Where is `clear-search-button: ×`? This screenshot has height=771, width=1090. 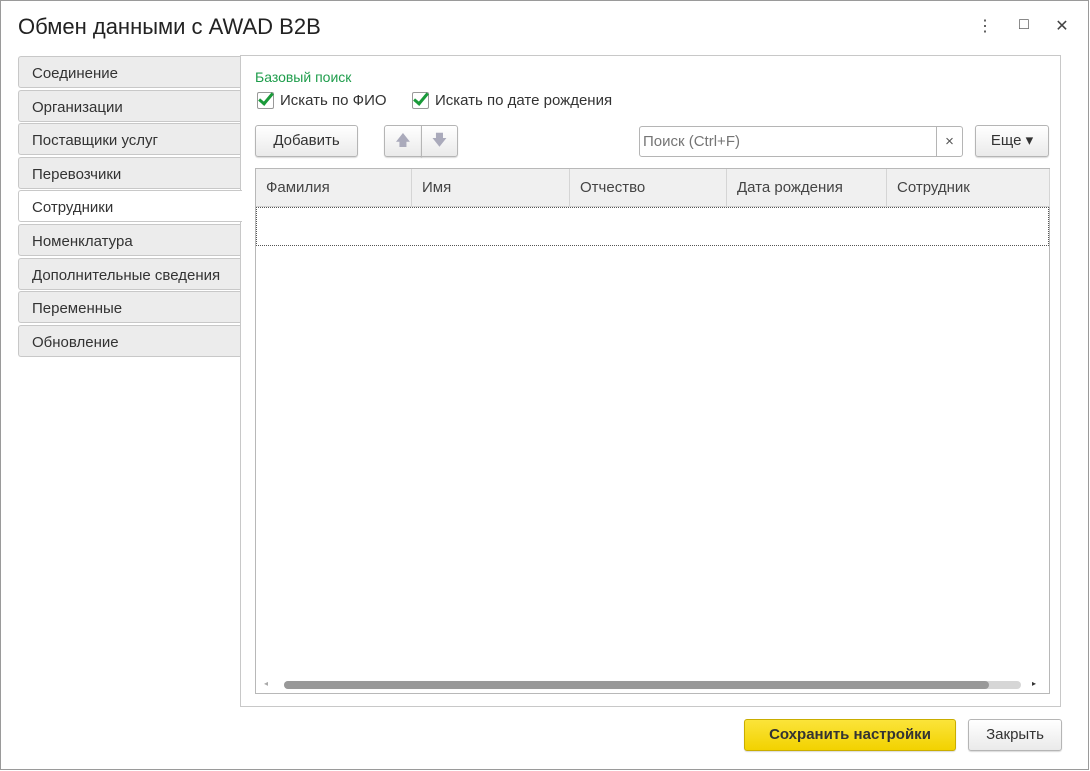 clear-search-button: × is located at coordinates (949, 141).